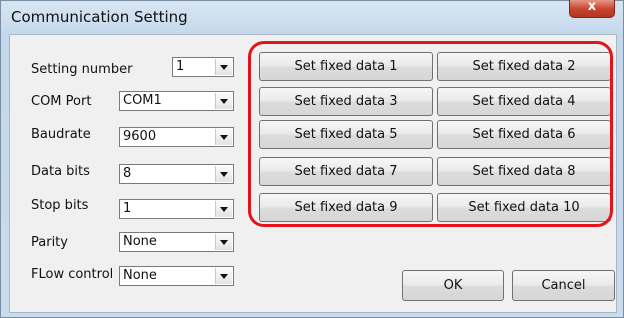  What do you see at coordinates (127, 173) in the screenshot?
I see `data-bits-value: 8` at bounding box center [127, 173].